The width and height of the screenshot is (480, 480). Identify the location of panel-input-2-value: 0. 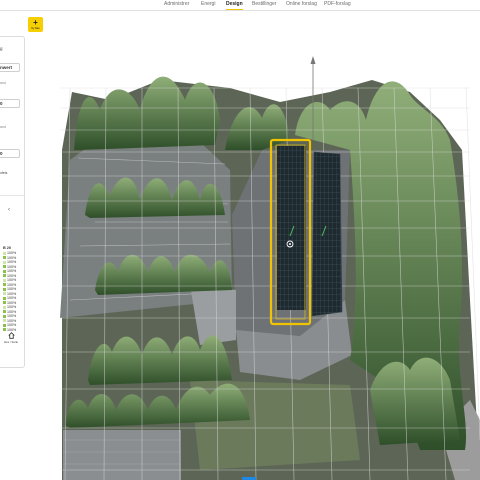
(1, 103).